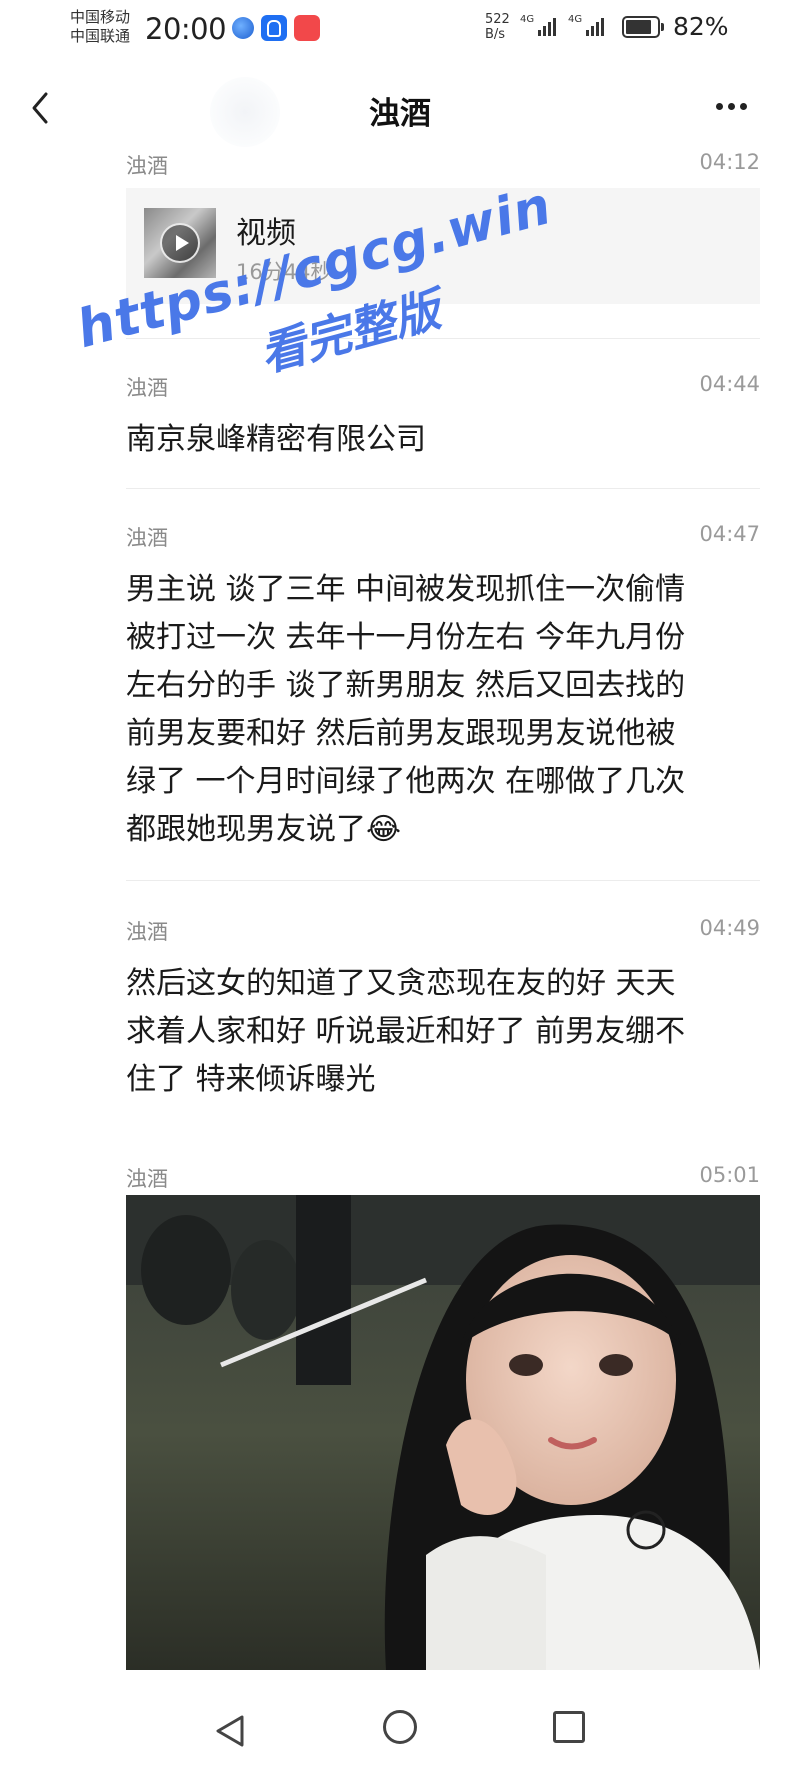  I want to click on system-navigation-bar, so click(400, 1729).